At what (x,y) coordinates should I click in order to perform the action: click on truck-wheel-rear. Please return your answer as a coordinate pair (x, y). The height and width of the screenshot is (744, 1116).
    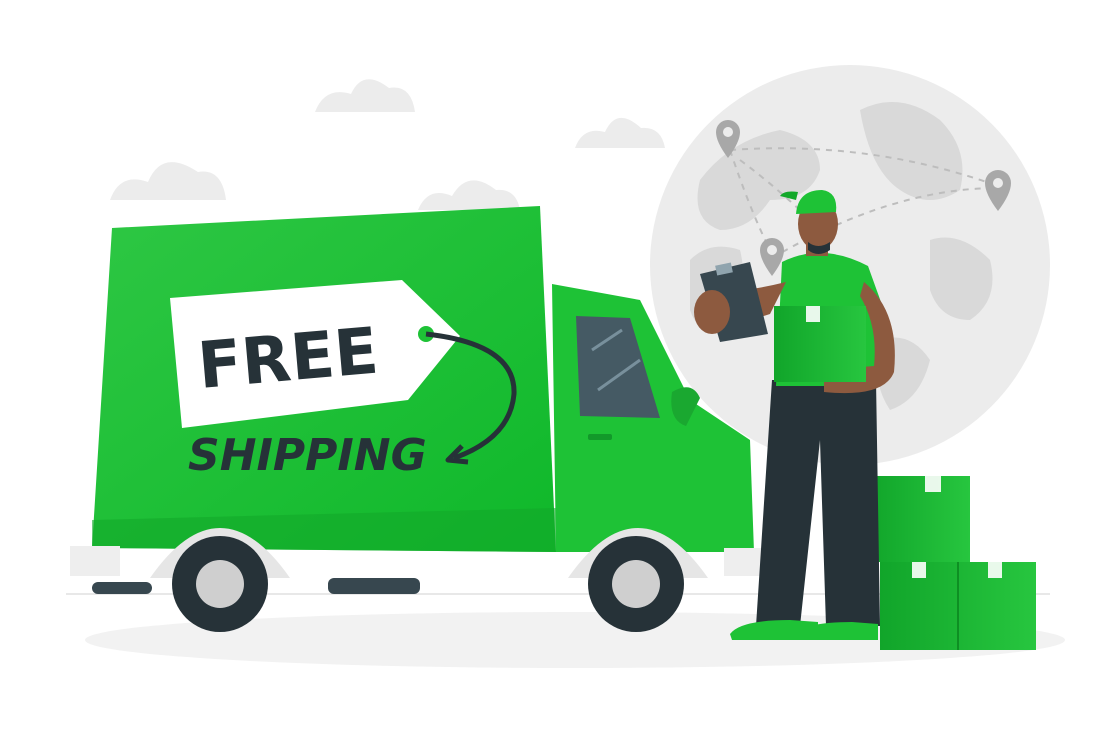
    Looking at the image, I should click on (220, 584).